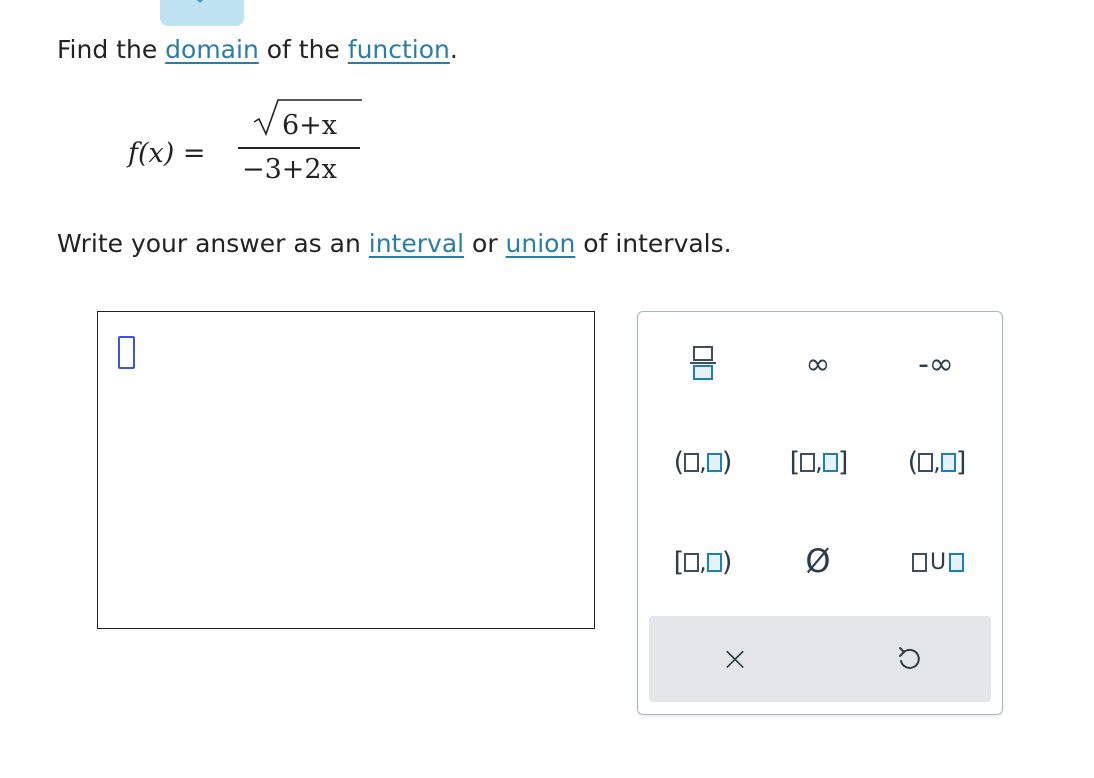 Image resolution: width=1094 pixels, height=778 pixels. What do you see at coordinates (212, 49) in the screenshot?
I see `domain-link: domain` at bounding box center [212, 49].